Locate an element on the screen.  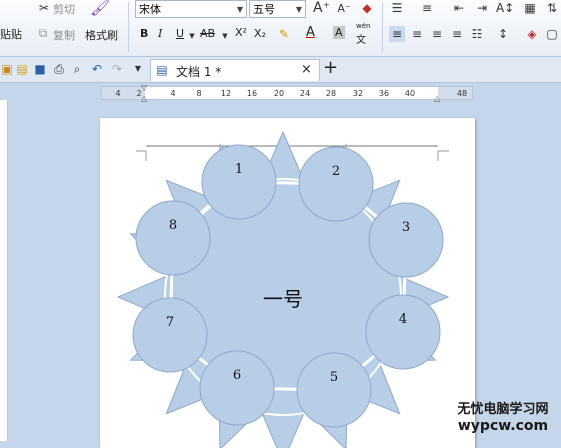
ruler-label: 36 is located at coordinates (384, 93).